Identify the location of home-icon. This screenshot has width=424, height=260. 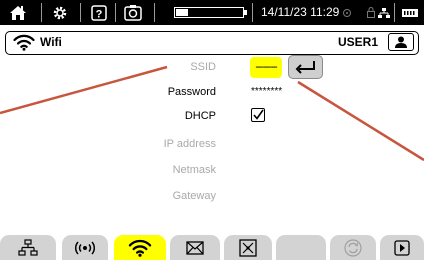
(18, 12).